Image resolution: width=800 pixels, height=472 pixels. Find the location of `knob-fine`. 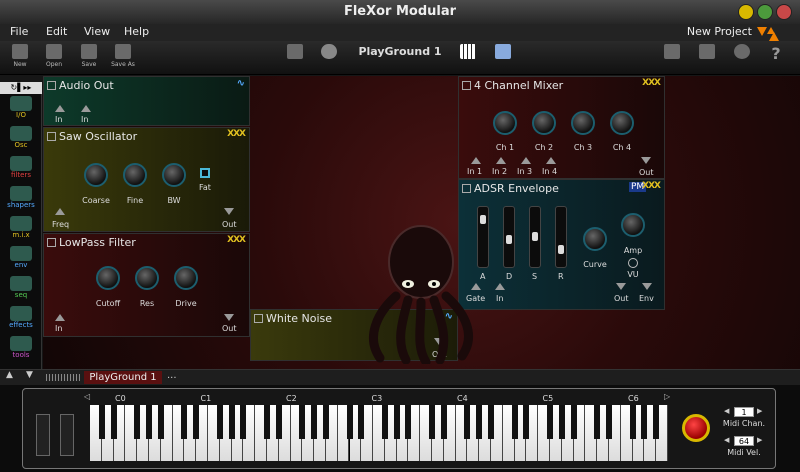

knob-fine is located at coordinates (135, 175).